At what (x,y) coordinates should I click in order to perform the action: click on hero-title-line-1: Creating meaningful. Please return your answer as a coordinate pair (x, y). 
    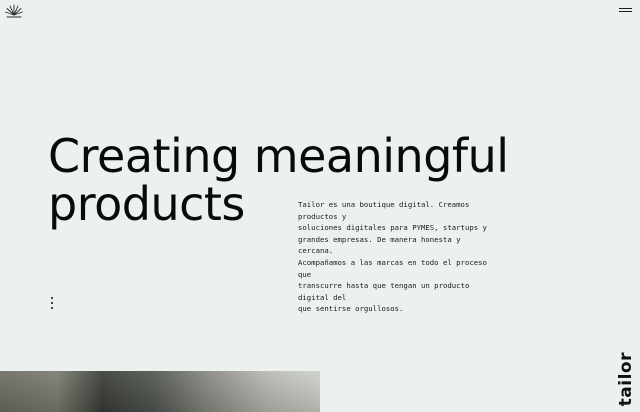
    Looking at the image, I should click on (278, 156).